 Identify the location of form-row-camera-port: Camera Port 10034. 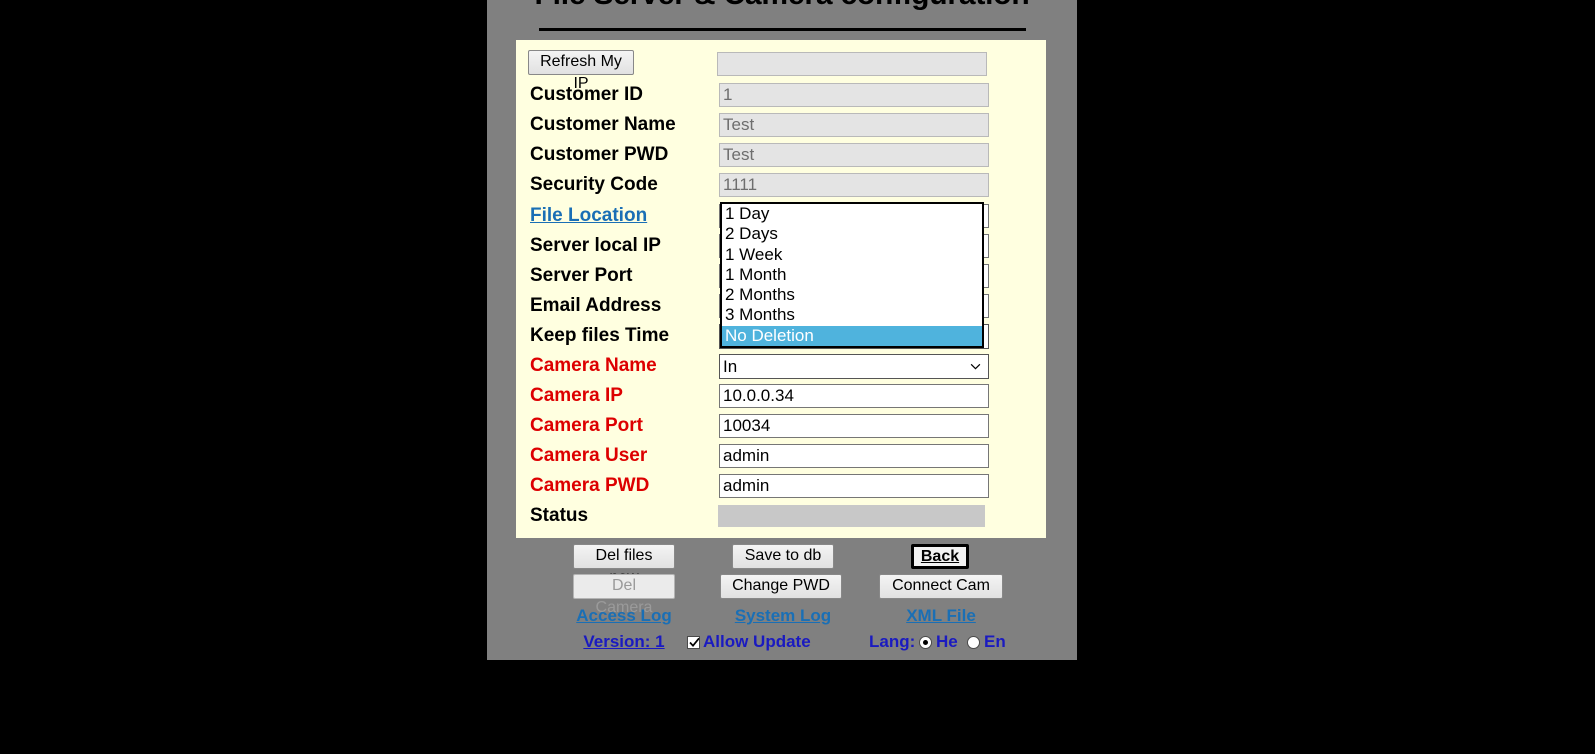
(781, 427).